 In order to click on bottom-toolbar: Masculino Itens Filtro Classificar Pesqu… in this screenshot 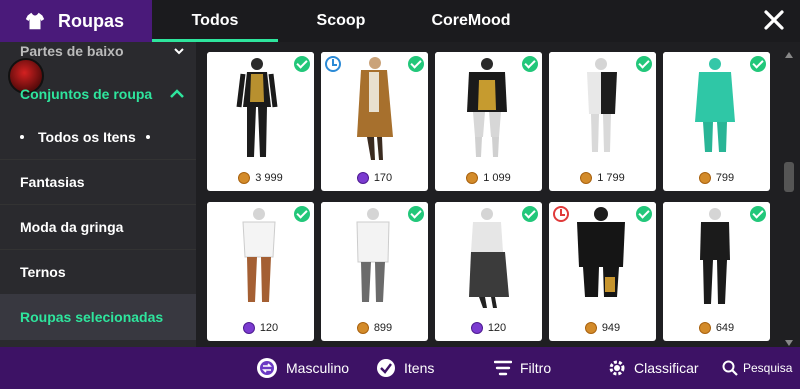, I will do `click(400, 368)`.